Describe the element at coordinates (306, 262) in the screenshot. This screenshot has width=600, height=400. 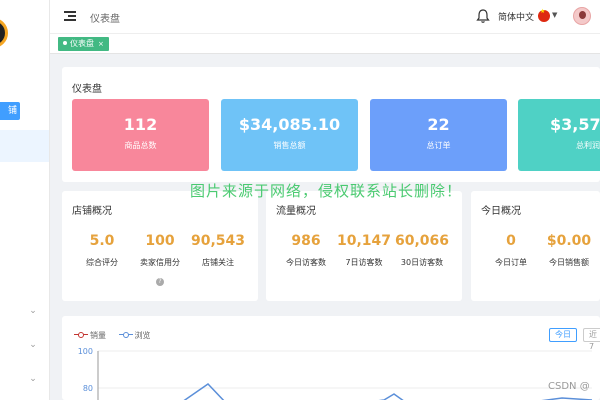
I see `metric-label: 今日访客数` at that location.